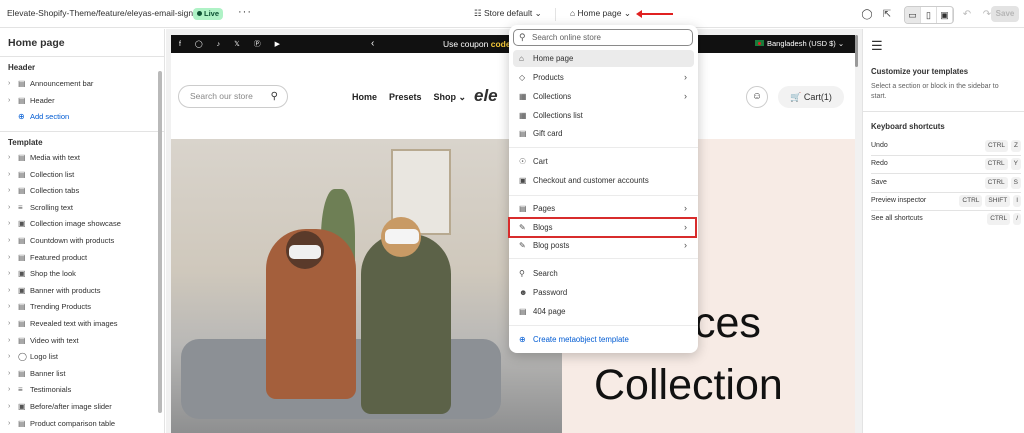  What do you see at coordinates (60, 406) in the screenshot?
I see `sidebar-item-before-after-image-slider: › ▣ Before/after image slider` at bounding box center [60, 406].